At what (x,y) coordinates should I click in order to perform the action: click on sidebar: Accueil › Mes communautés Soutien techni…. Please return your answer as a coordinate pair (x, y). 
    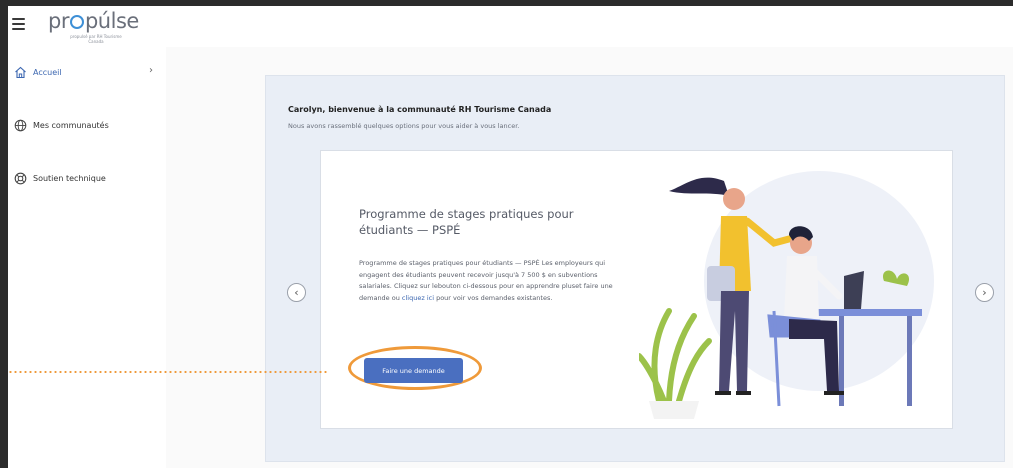
    Looking at the image, I should click on (87, 257).